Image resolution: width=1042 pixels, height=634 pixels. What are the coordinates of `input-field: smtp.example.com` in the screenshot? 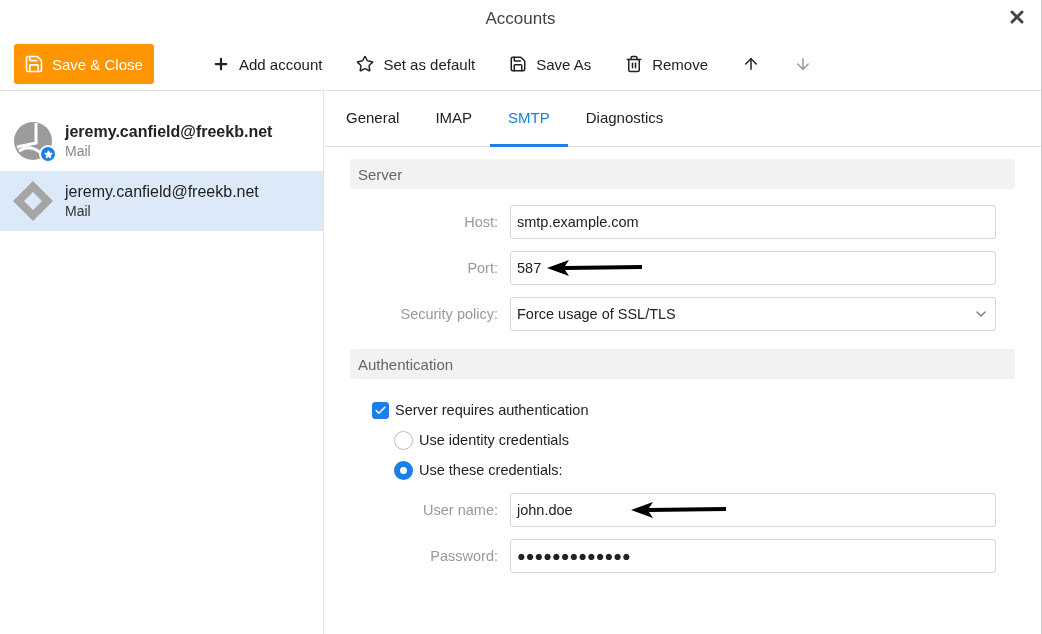 It's located at (753, 222).